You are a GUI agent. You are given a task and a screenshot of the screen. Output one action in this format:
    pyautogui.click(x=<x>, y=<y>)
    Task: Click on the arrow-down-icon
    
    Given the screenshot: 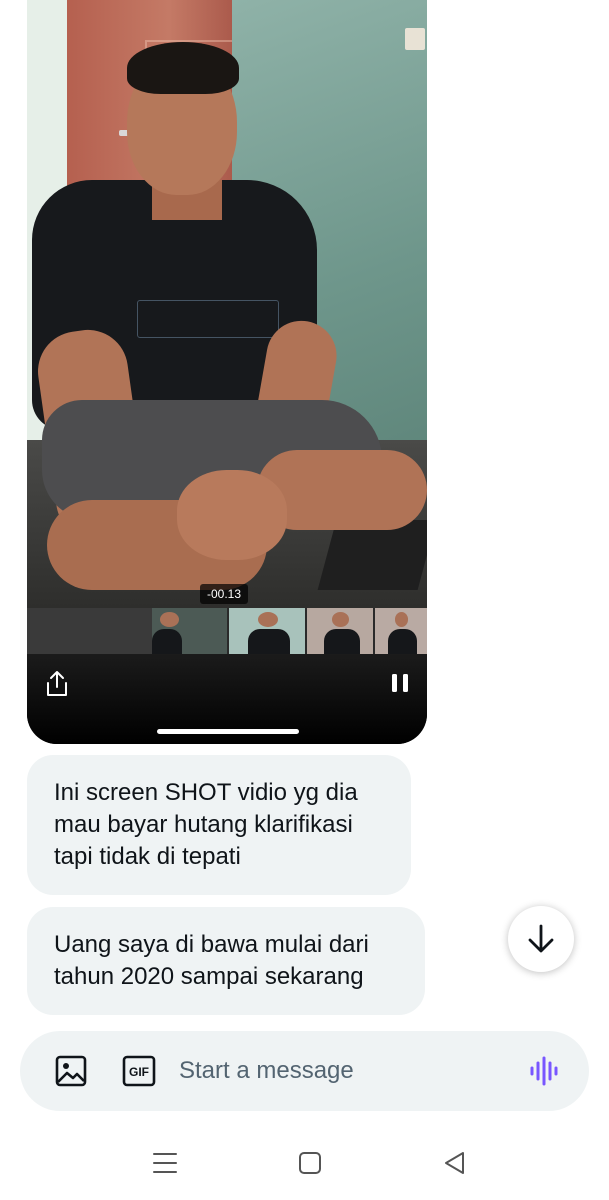 What is the action you would take?
    pyautogui.click(x=541, y=938)
    